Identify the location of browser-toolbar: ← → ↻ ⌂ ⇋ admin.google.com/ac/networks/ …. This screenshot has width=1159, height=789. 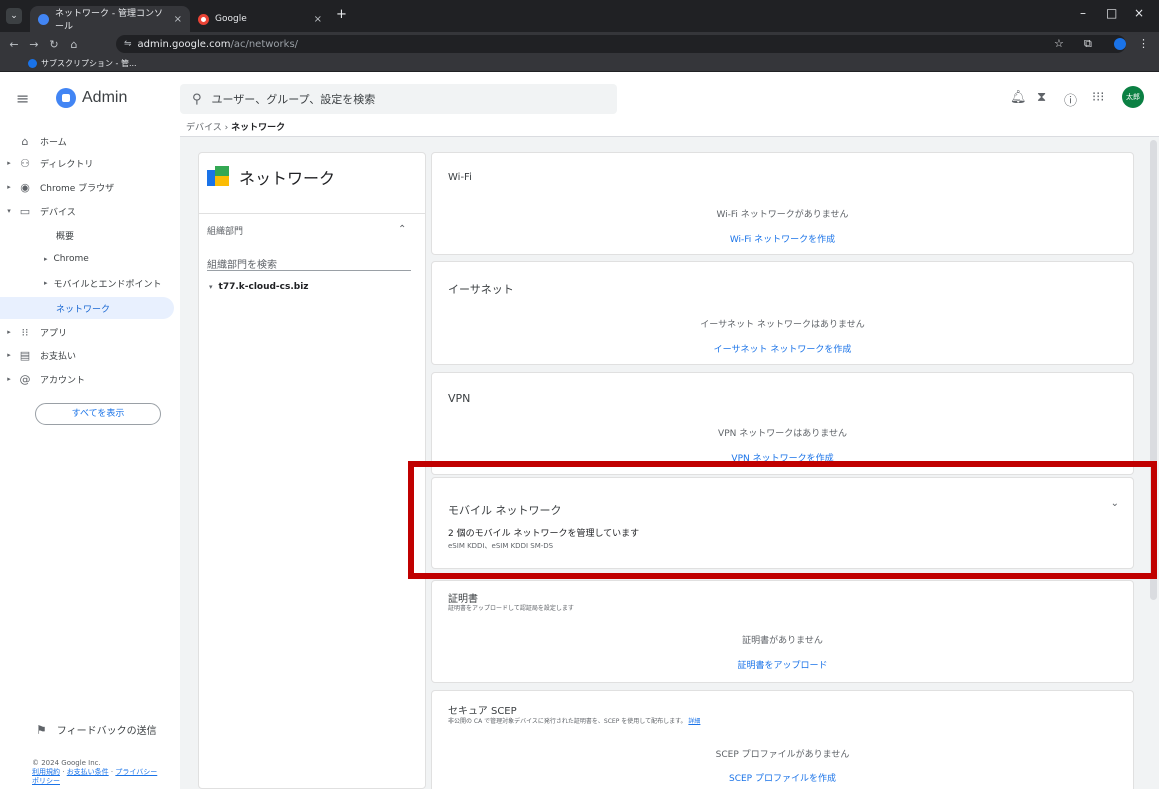
(579, 44).